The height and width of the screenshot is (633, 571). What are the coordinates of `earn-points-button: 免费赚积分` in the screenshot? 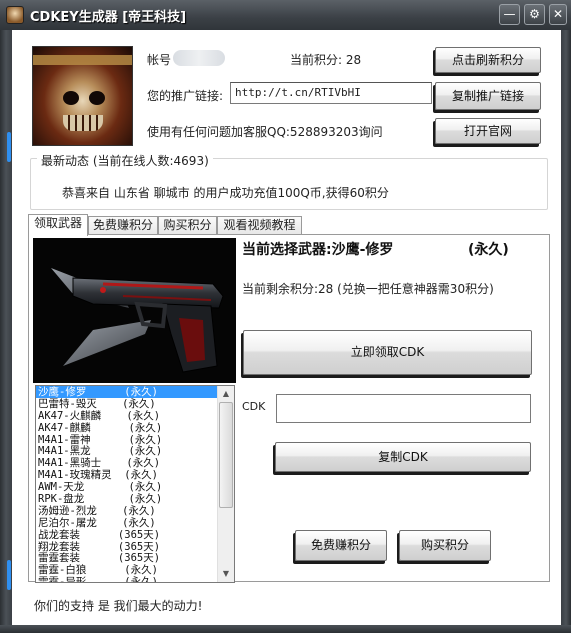 It's located at (341, 545).